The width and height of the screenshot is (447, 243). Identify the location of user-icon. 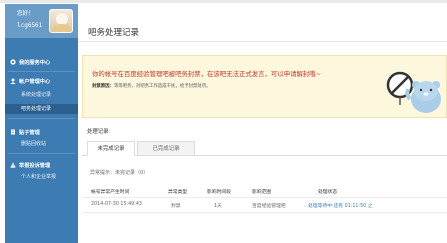
(13, 81).